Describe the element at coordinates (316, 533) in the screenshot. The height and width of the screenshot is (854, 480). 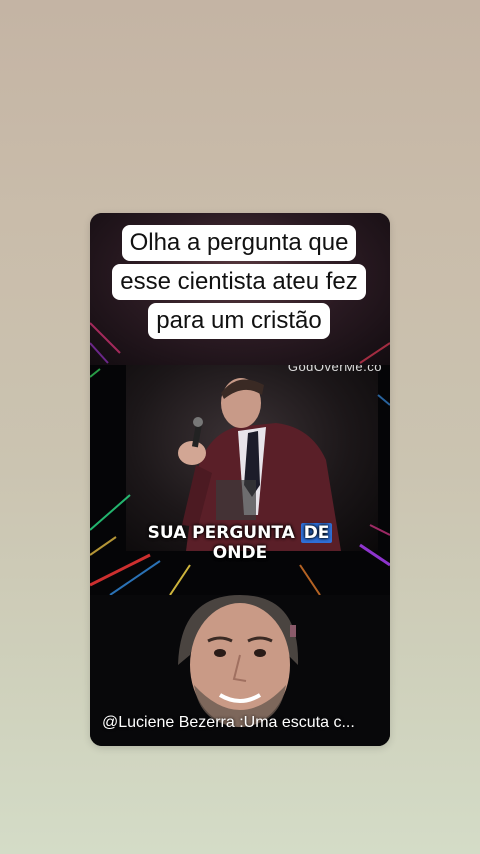
I see `subtitle-highlight-word: DE` at that location.